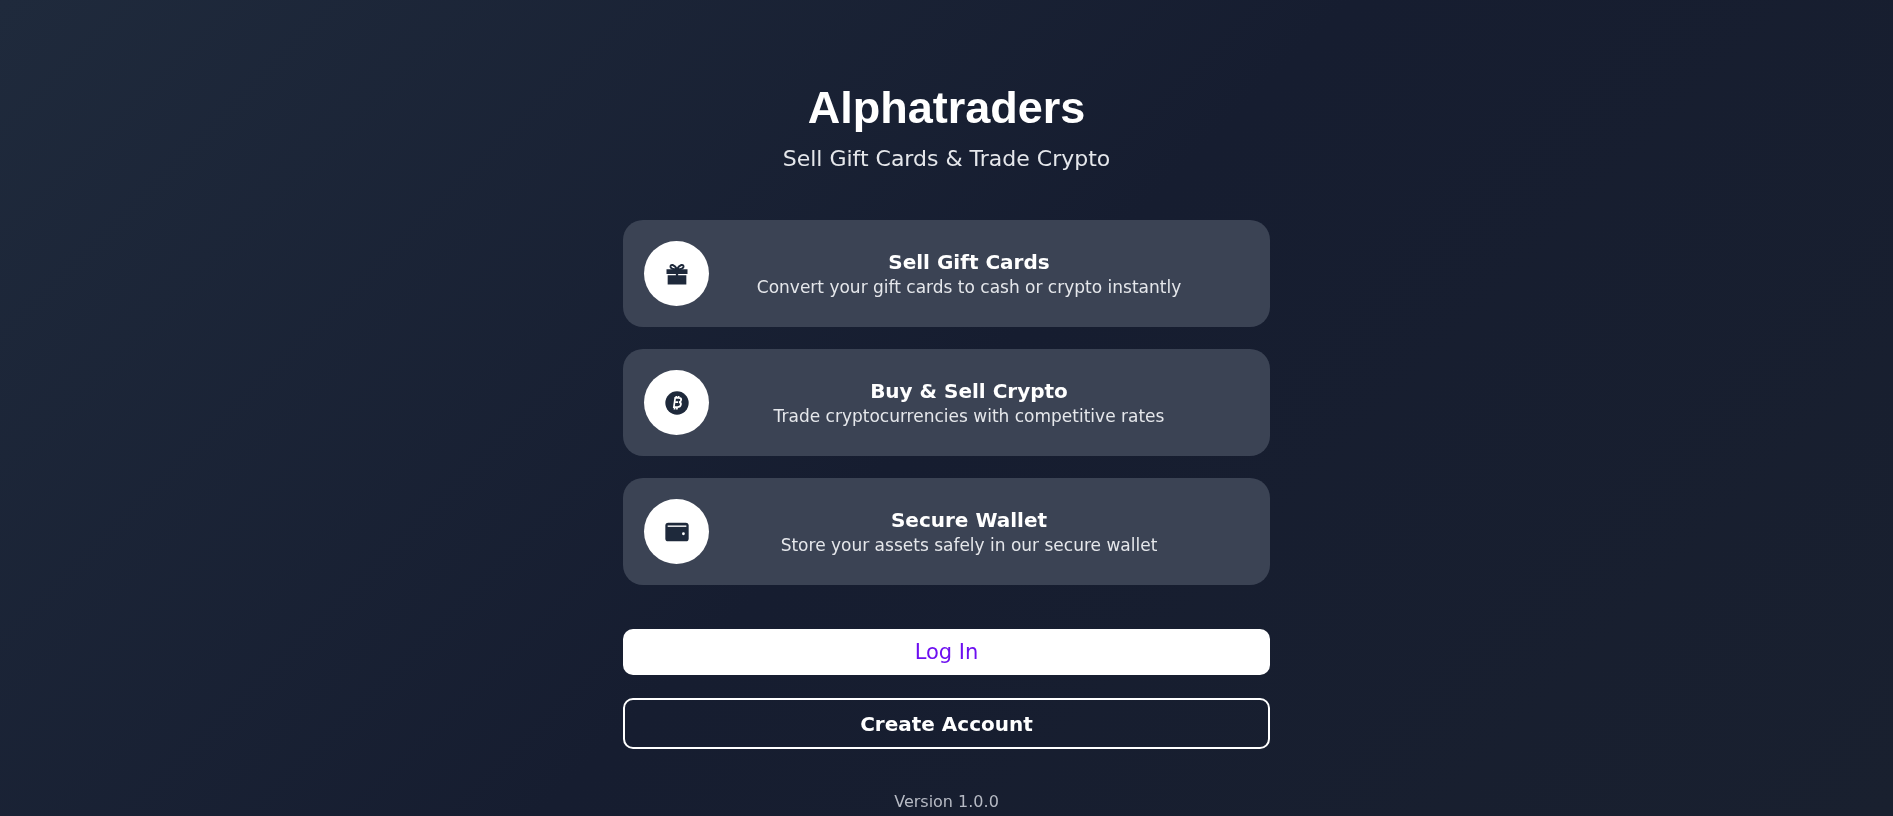  What do you see at coordinates (946, 108) in the screenshot?
I see `app-title: Alphatraders` at bounding box center [946, 108].